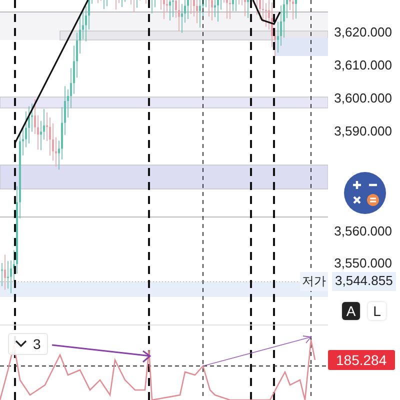 This screenshot has width=400, height=400. Describe the element at coordinates (28, 344) in the screenshot. I see `indicator-legend-button: 3` at that location.